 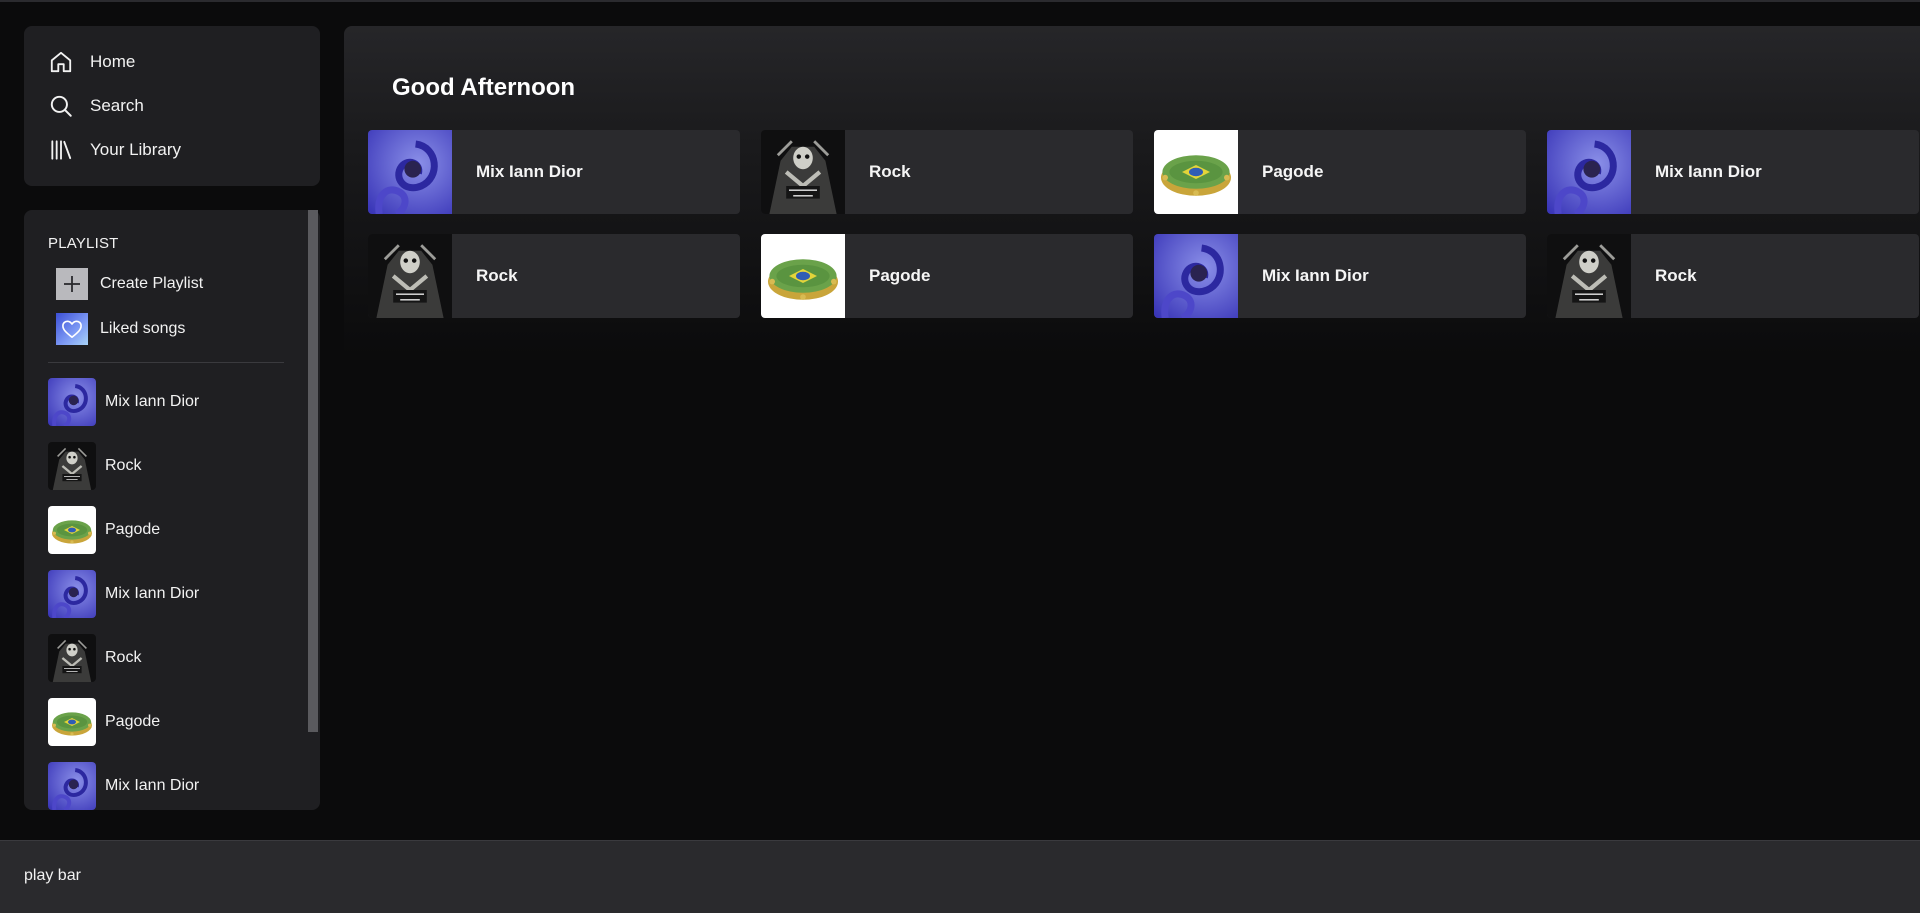 What do you see at coordinates (143, 328) in the screenshot?
I see `liked-songs-label: Liked songs` at bounding box center [143, 328].